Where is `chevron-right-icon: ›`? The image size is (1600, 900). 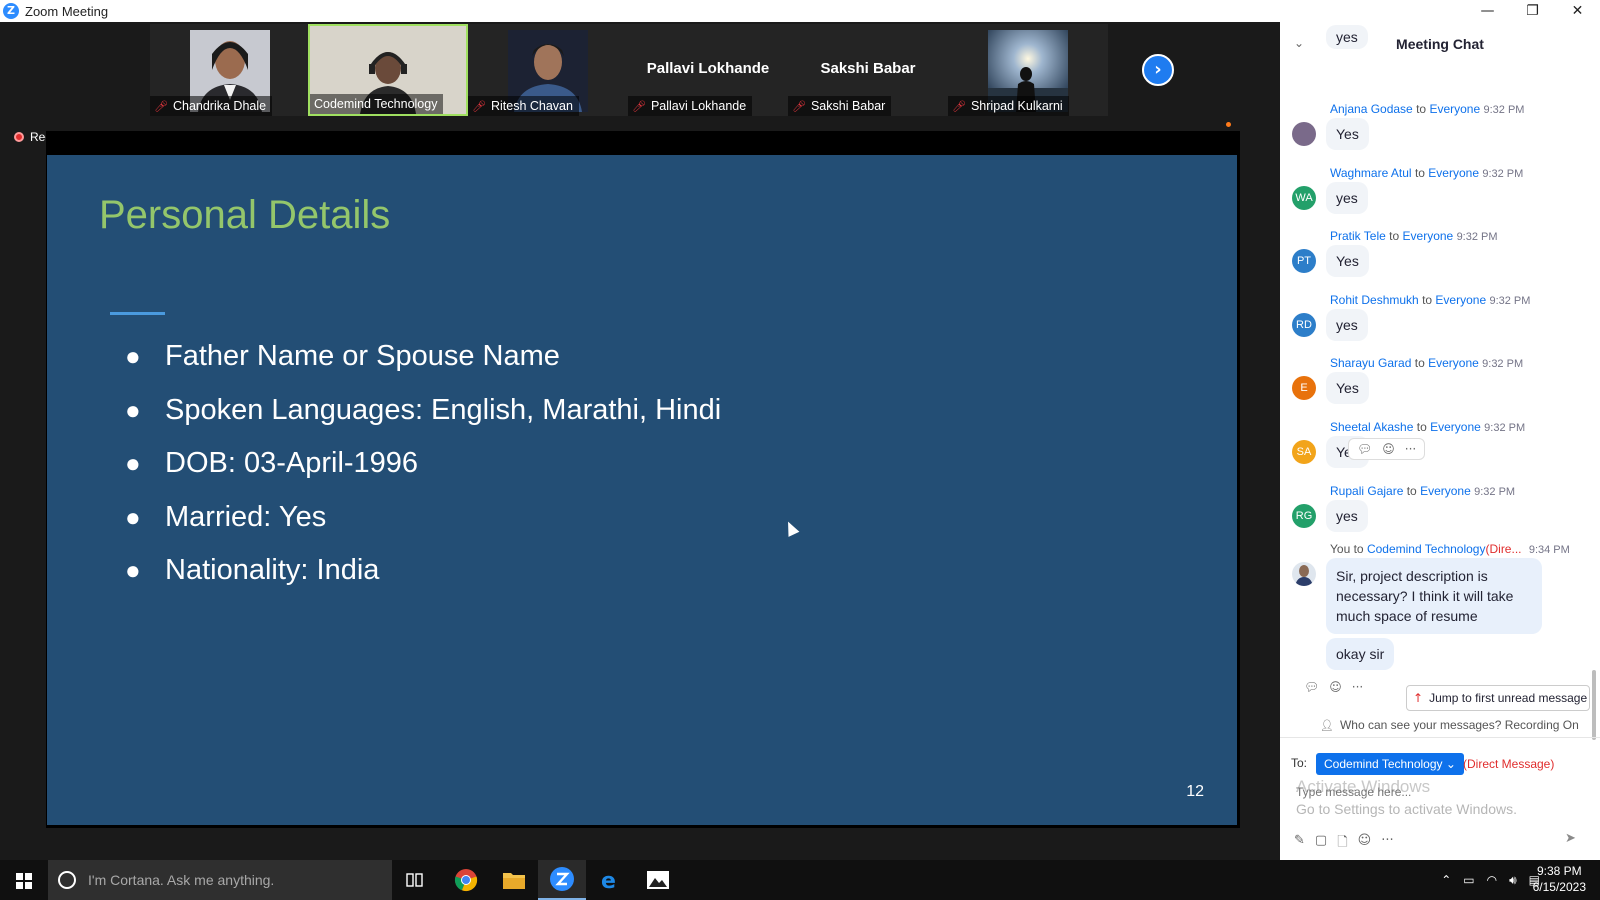
chevron-right-icon: › is located at coordinates (1158, 70).